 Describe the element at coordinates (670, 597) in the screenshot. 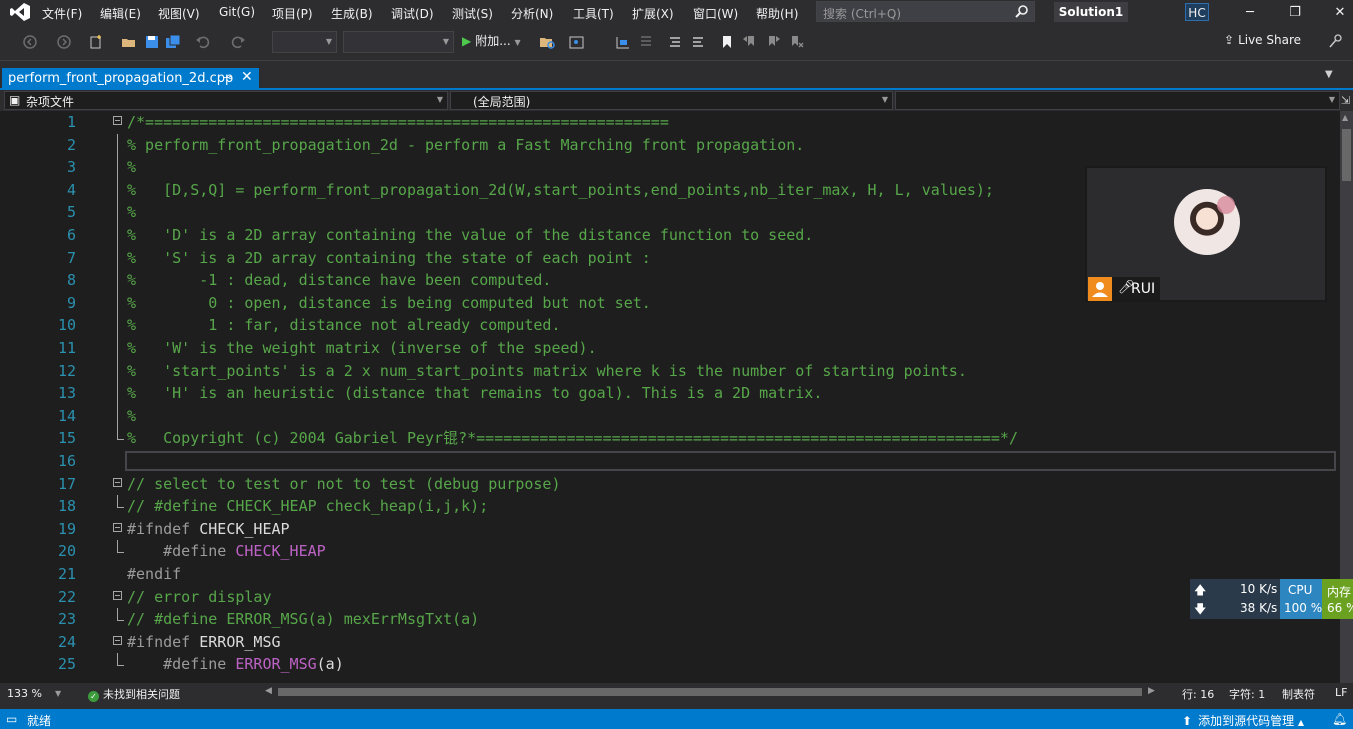

I see `code-line: 22 // error display` at that location.